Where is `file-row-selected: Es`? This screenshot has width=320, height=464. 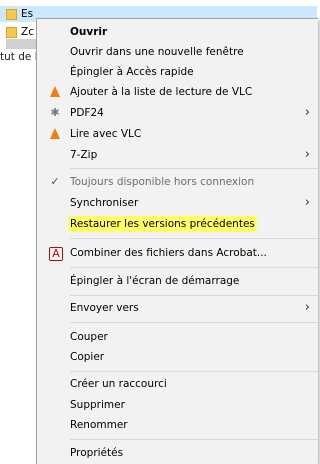
file-row-selected: Es is located at coordinates (19, 14).